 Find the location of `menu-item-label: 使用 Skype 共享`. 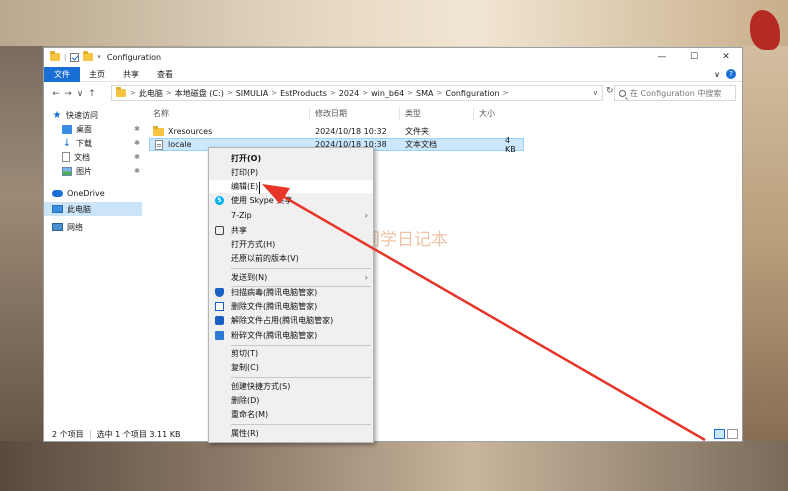

menu-item-label: 使用 Skype 共享 is located at coordinates (262, 200).